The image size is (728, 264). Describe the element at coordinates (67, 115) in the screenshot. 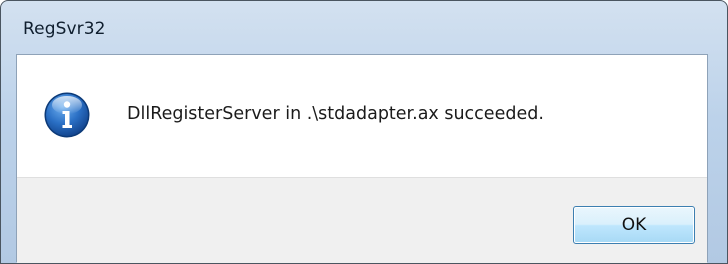

I see `information-icon` at that location.